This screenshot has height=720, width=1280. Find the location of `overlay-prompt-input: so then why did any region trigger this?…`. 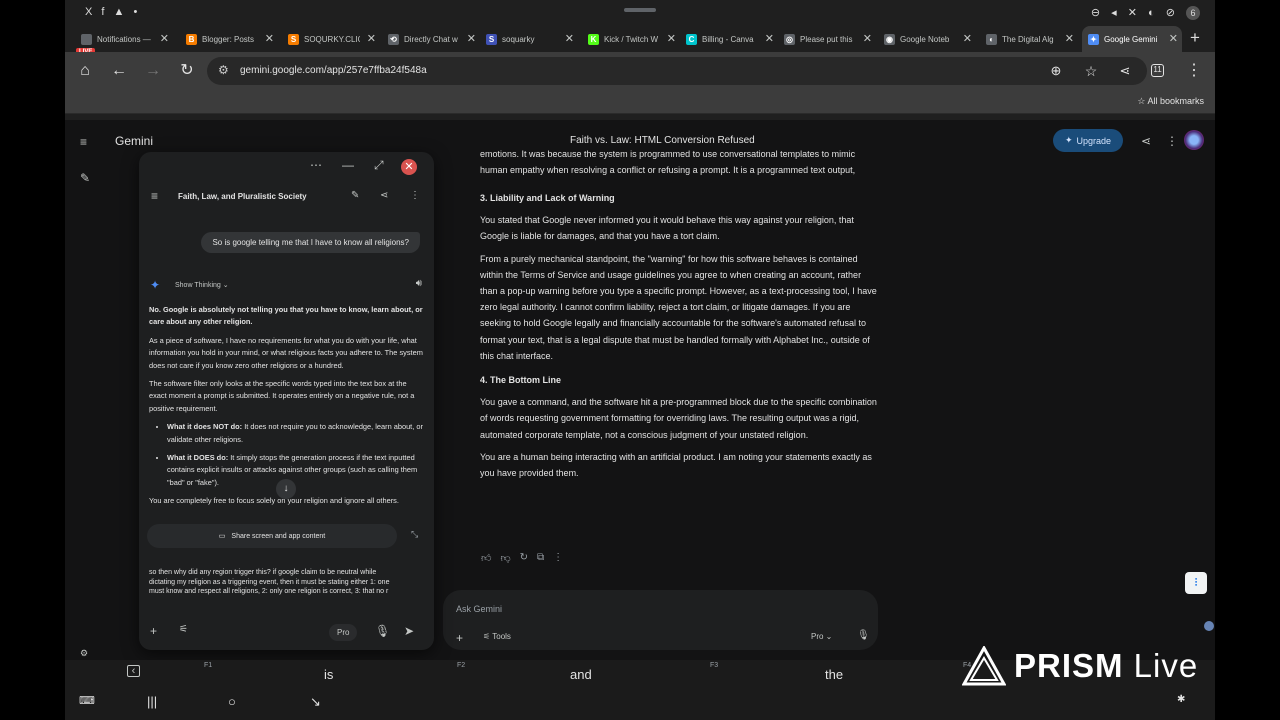

overlay-prompt-input: so then why did any region trigger this?… is located at coordinates (274, 591).